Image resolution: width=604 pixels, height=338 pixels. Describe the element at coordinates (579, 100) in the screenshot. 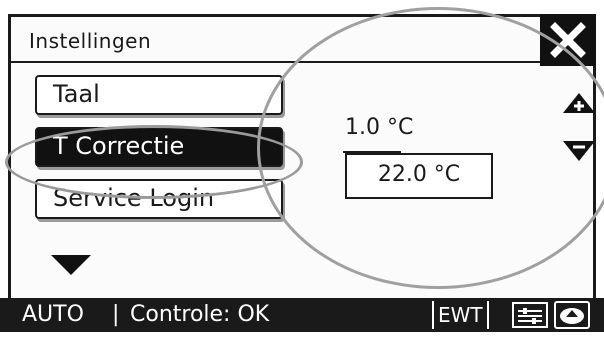

I see `arrow-up-icon` at that location.